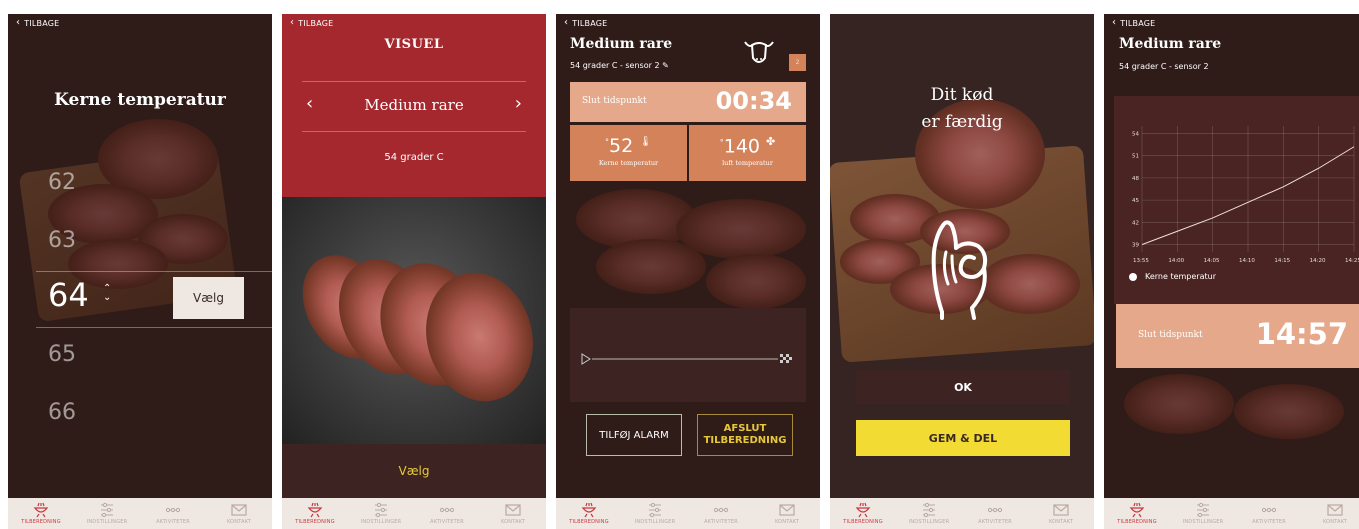  Describe the element at coordinates (586, 359) in the screenshot. I see `play-icon` at that location.